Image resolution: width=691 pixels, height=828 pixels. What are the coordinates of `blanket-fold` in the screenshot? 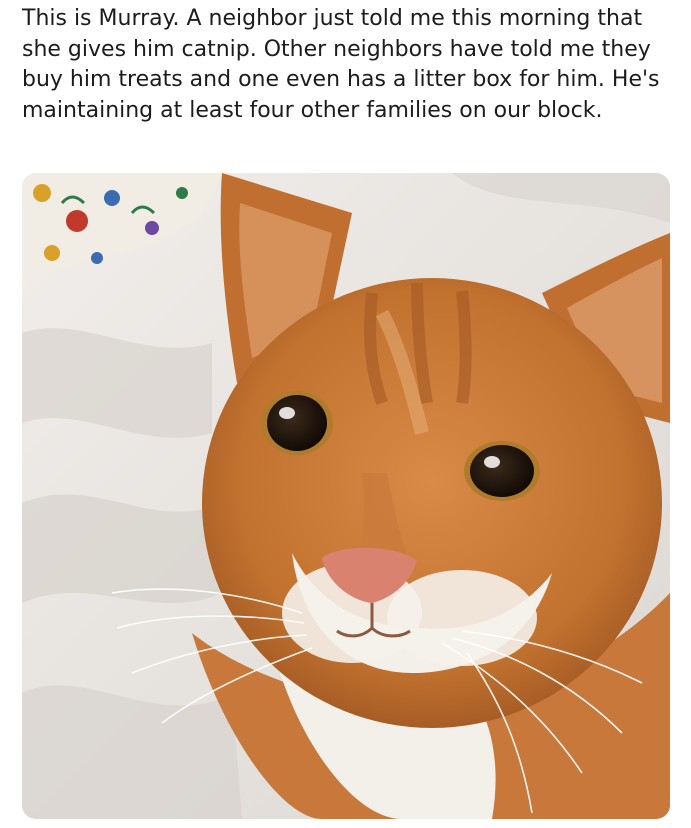 It's located at (132, 752).